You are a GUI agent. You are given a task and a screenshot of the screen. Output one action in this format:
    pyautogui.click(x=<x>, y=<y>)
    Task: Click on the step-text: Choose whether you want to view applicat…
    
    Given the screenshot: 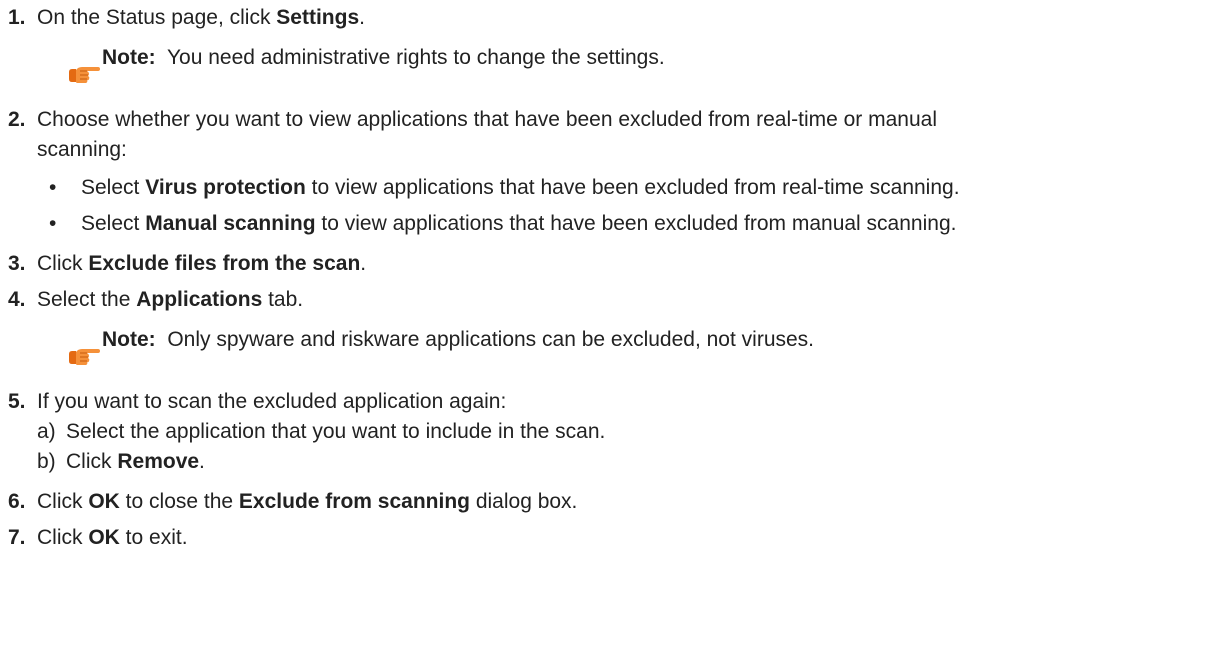 What is the action you would take?
    pyautogui.click(x=487, y=119)
    